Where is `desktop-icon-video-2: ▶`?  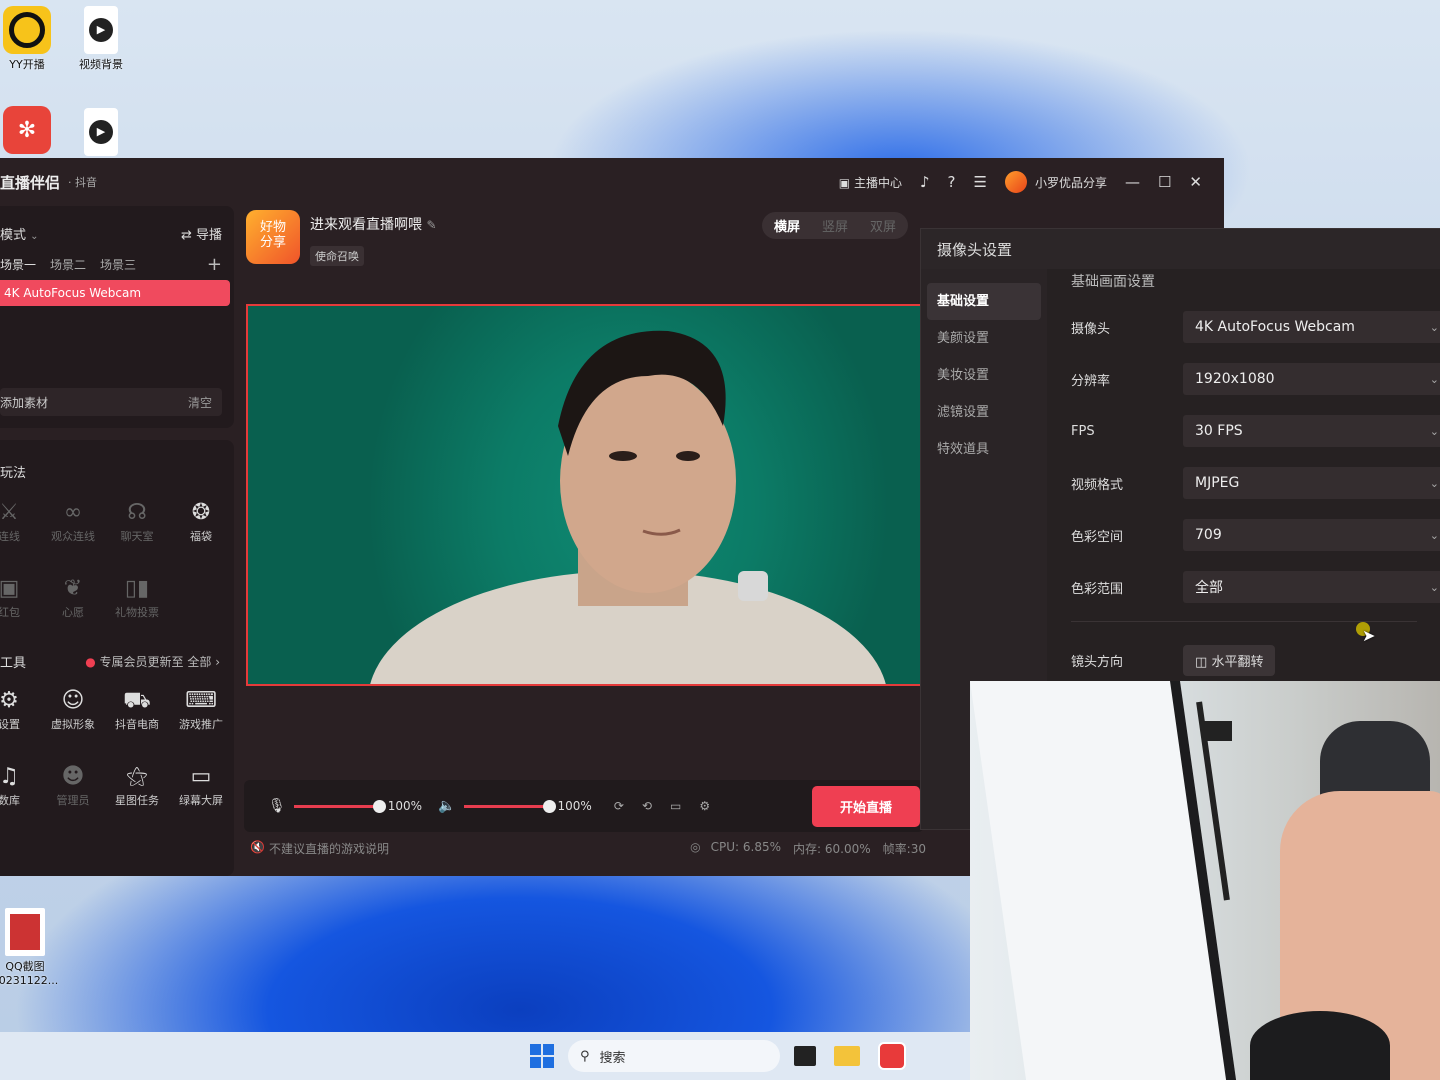 desktop-icon-video-2: ▶ is located at coordinates (101, 133).